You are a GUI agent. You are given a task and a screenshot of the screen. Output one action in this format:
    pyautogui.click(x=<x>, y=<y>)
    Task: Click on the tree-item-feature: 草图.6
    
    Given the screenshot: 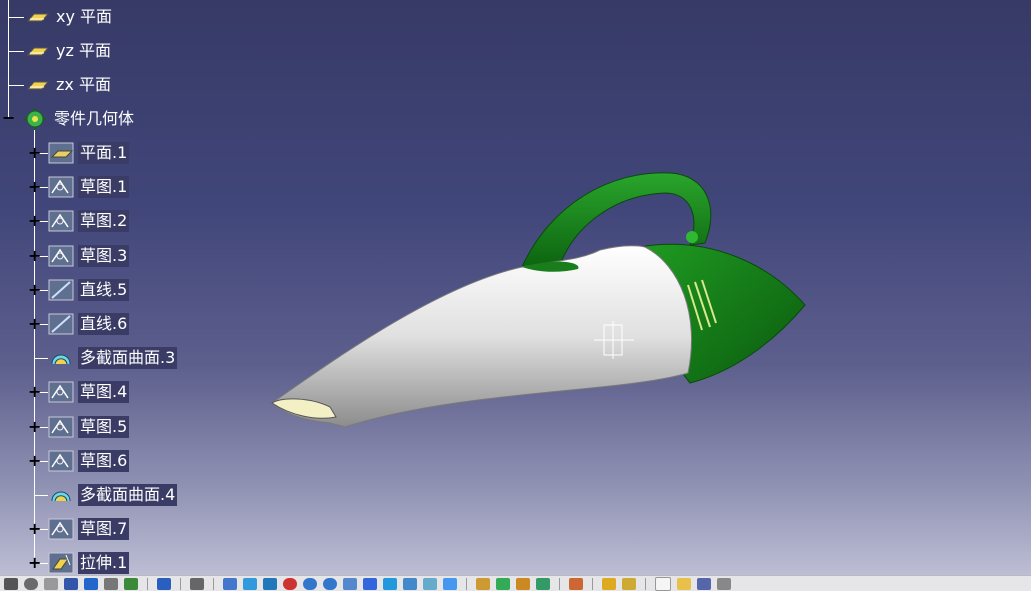 What is the action you would take?
    pyautogui.click(x=89, y=461)
    